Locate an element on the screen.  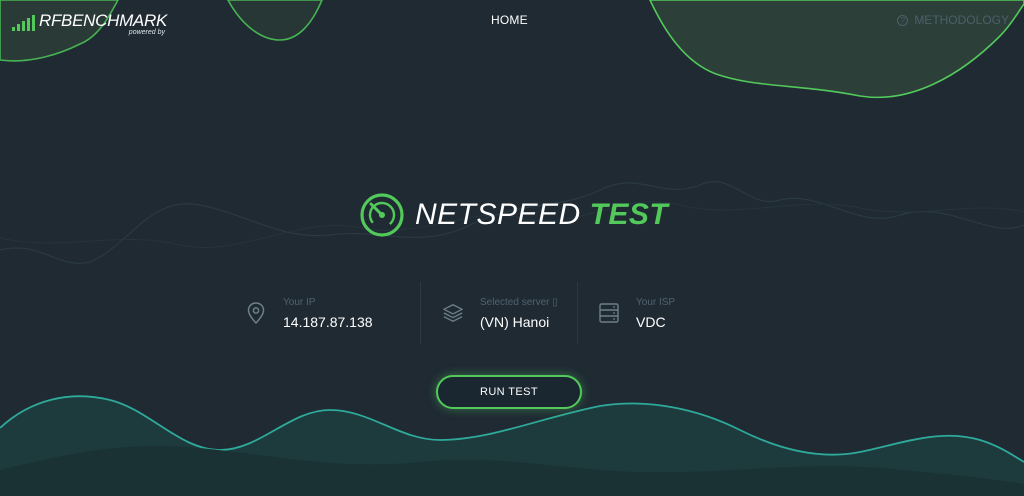
title-test: TEST is located at coordinates (629, 214).